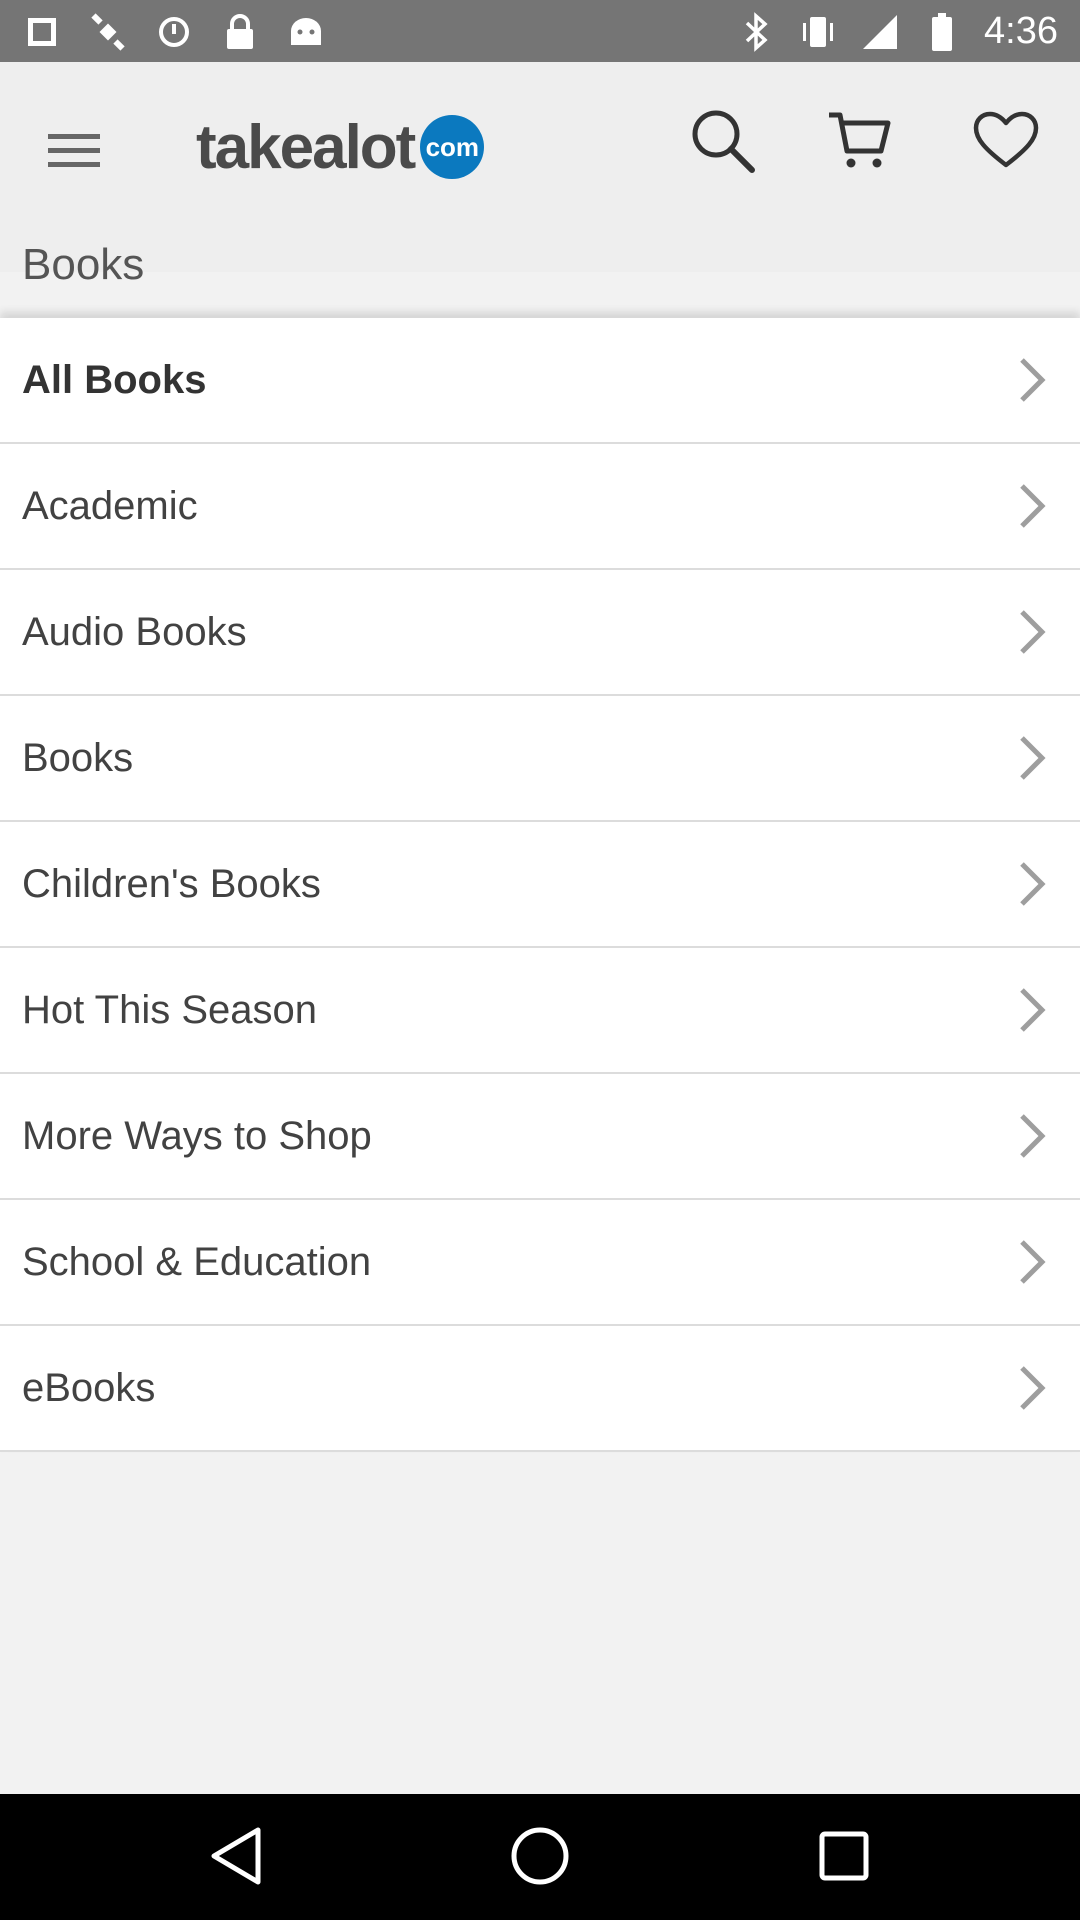 Image resolution: width=1080 pixels, height=1920 pixels. I want to click on list-item-label: Children's Books, so click(171, 883).